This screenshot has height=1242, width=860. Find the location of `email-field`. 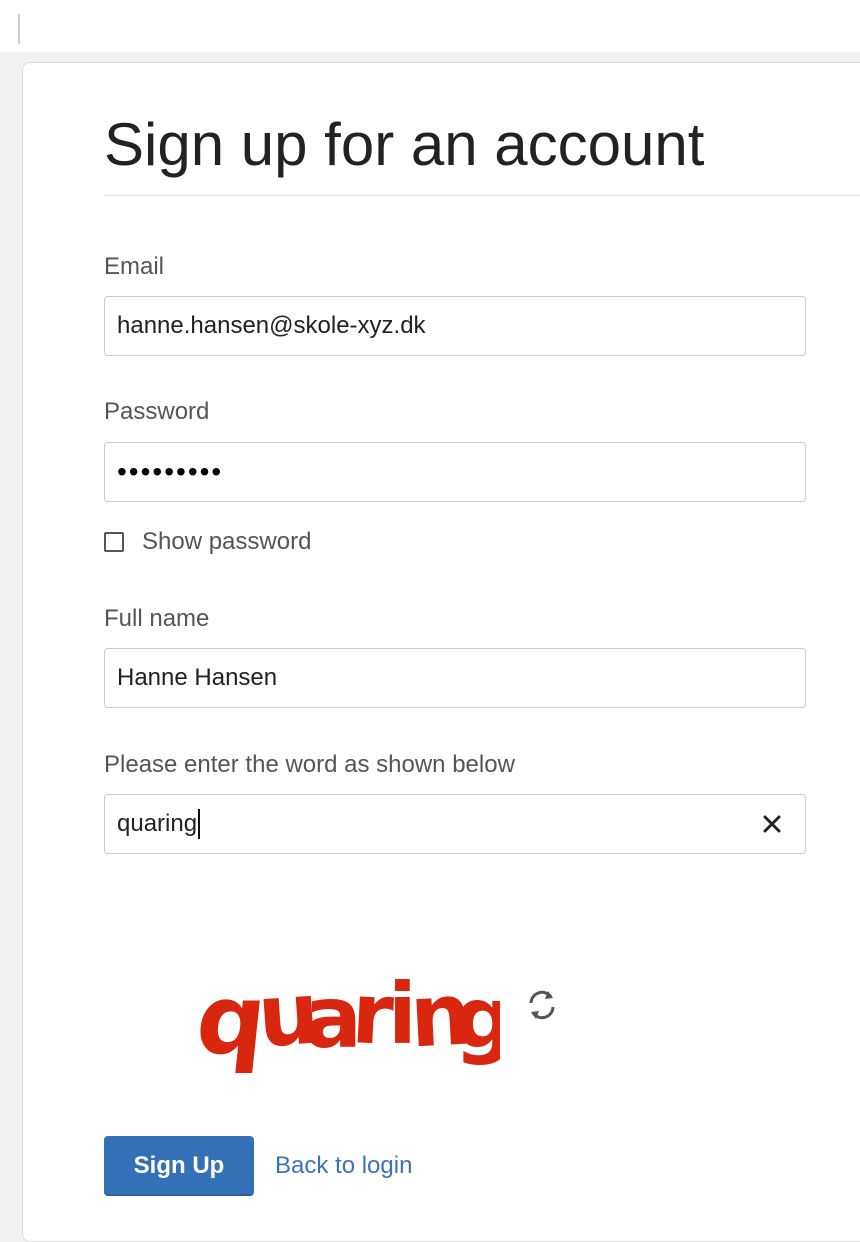

email-field is located at coordinates (455, 326).